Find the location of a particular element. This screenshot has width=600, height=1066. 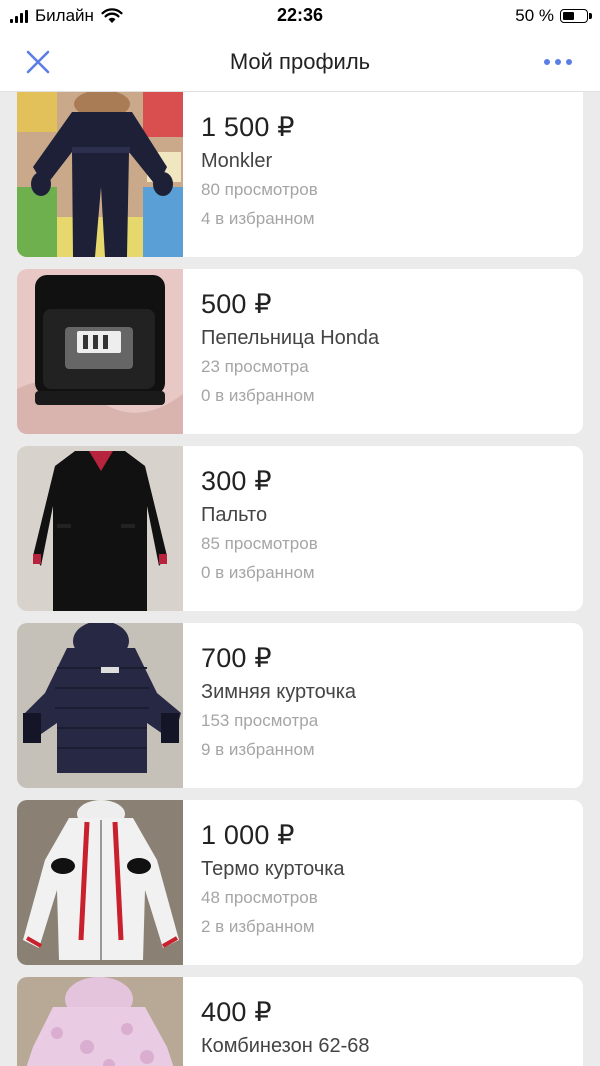

navigation-bar: Мой профиль is located at coordinates (300, 63).